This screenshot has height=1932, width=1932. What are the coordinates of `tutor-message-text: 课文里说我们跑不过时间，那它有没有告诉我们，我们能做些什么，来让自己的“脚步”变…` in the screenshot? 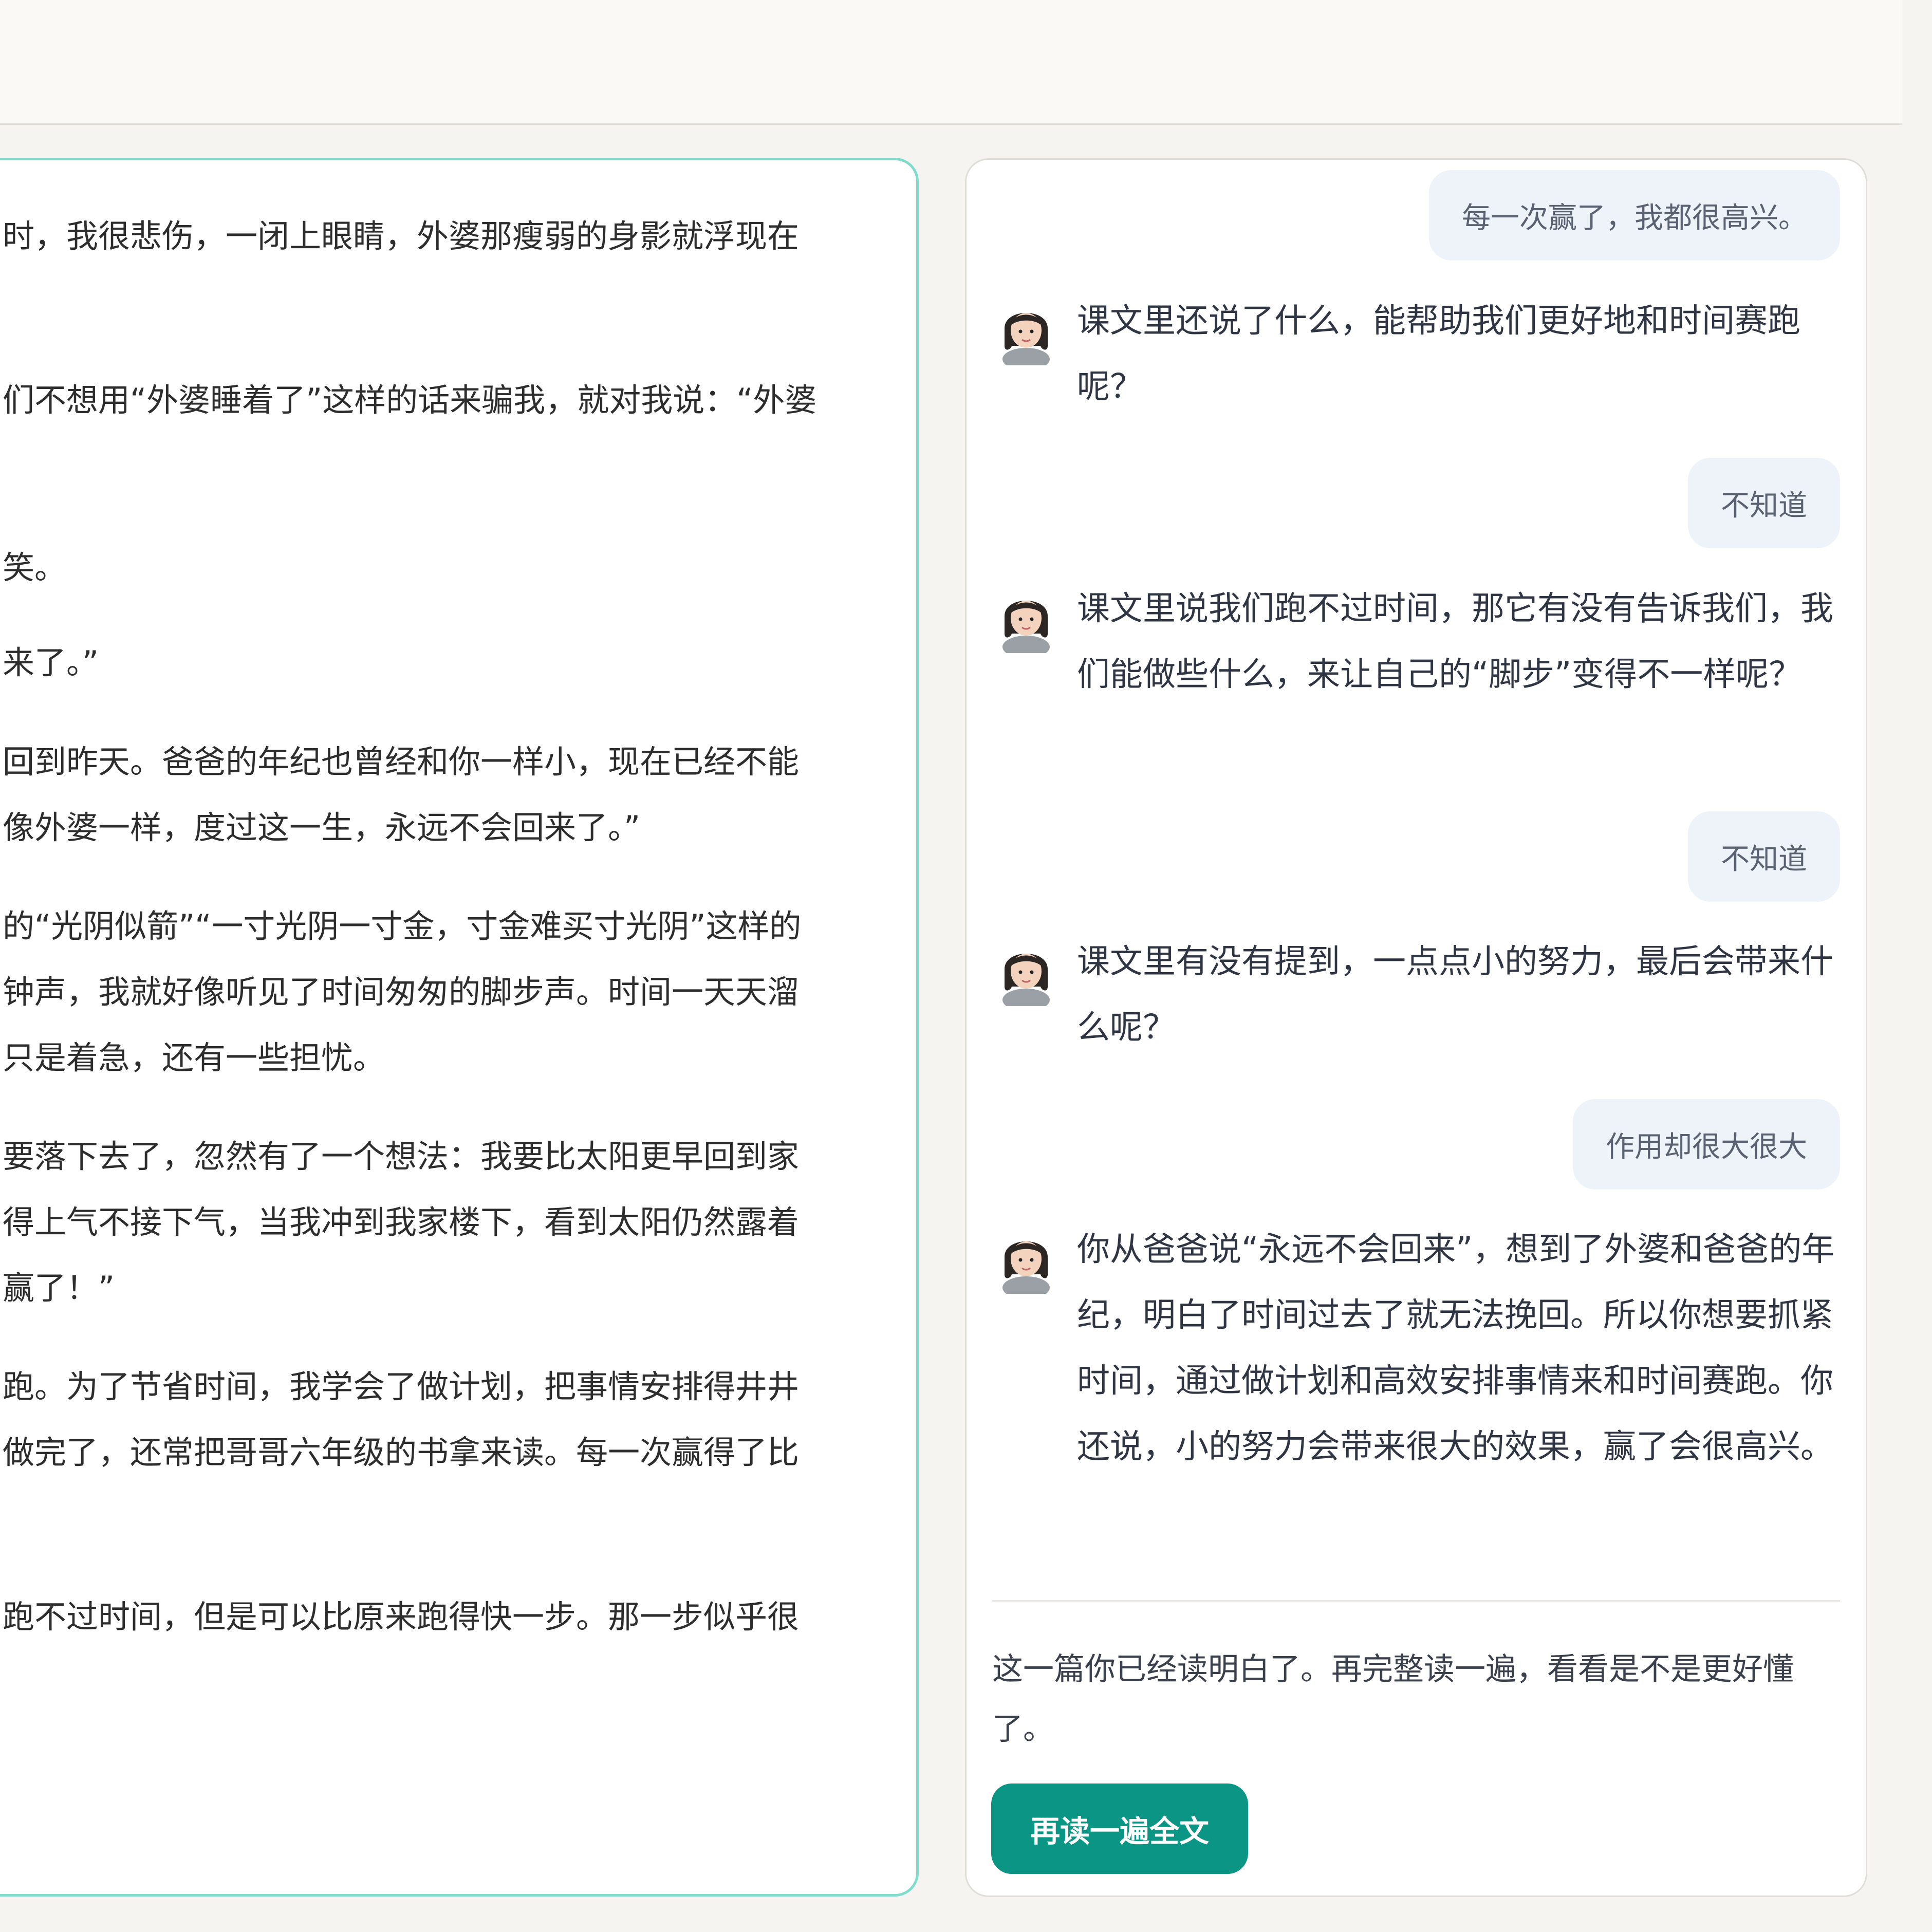 It's located at (1455, 642).